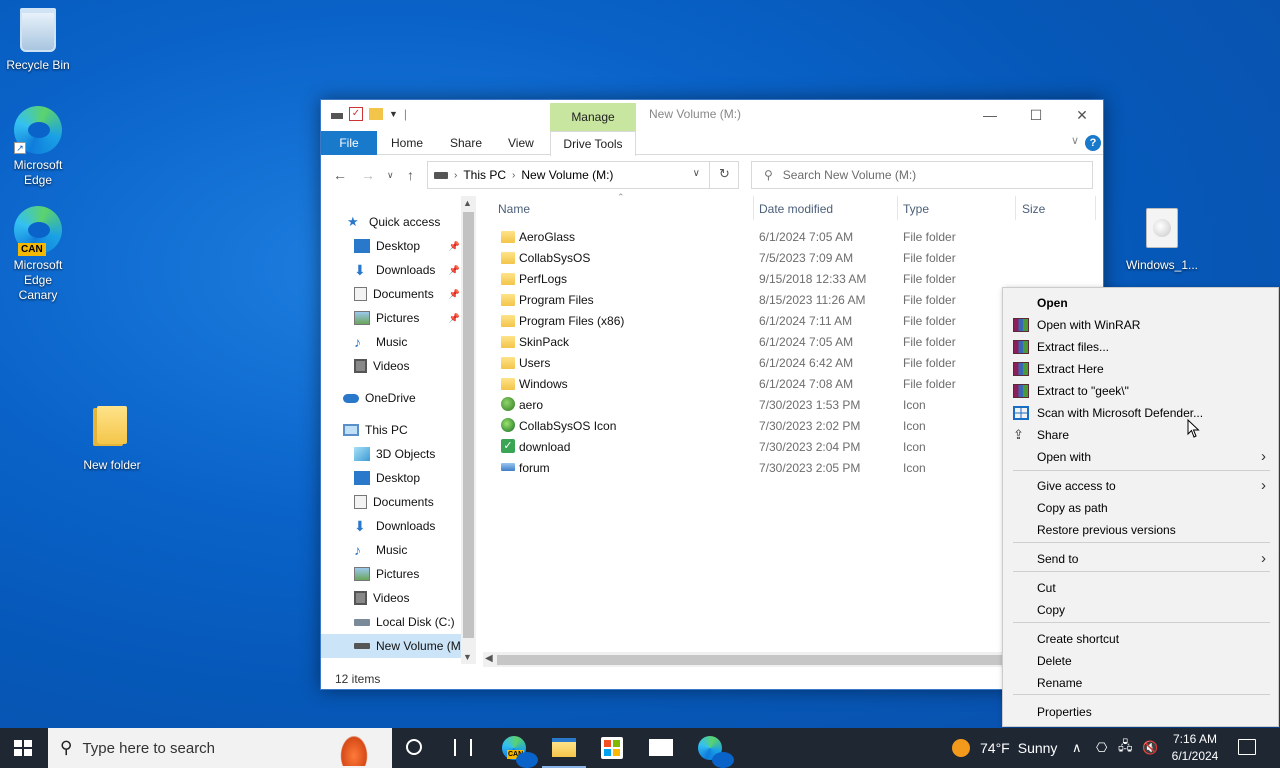 The image size is (1280, 768). I want to click on edge-canary-taskbar-icon: CAN, so click(520, 752).